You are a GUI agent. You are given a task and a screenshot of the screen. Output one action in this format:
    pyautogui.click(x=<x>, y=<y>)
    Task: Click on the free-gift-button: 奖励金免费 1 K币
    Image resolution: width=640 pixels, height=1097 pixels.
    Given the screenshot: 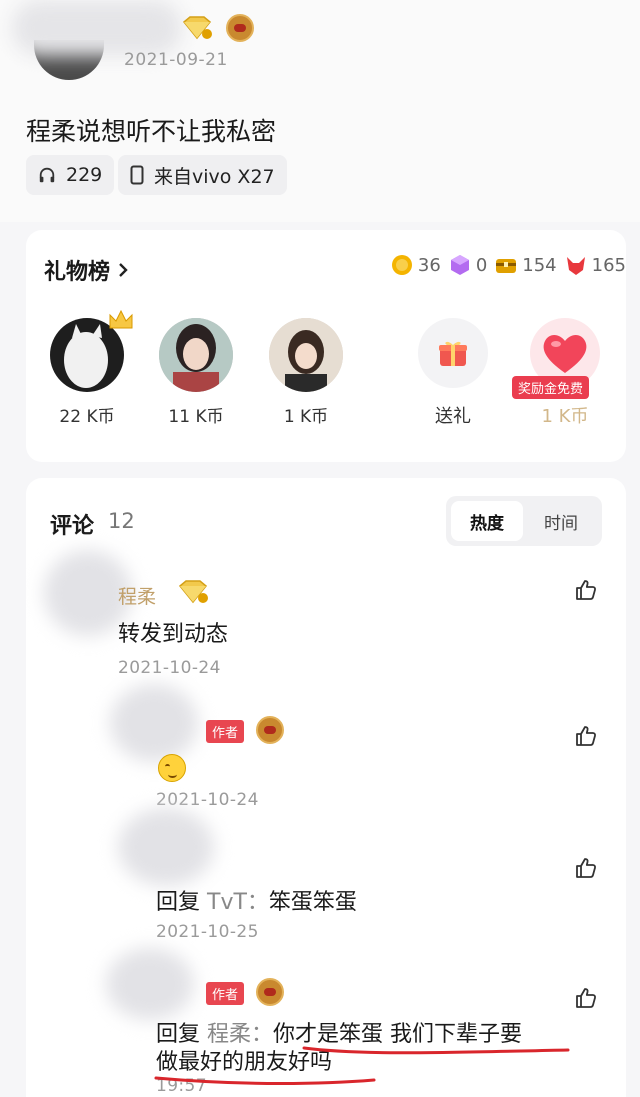 What is the action you would take?
    pyautogui.click(x=565, y=373)
    